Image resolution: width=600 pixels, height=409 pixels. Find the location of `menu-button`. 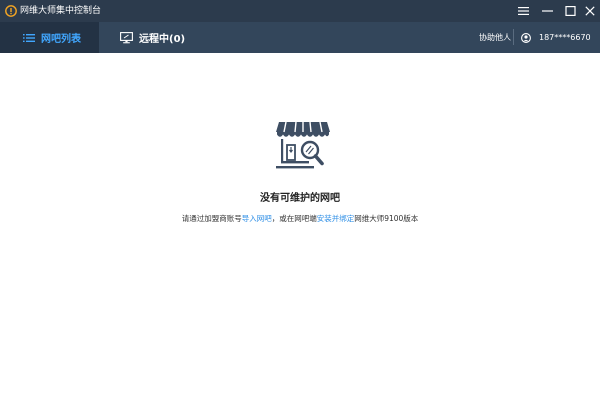

menu-button is located at coordinates (523, 11).